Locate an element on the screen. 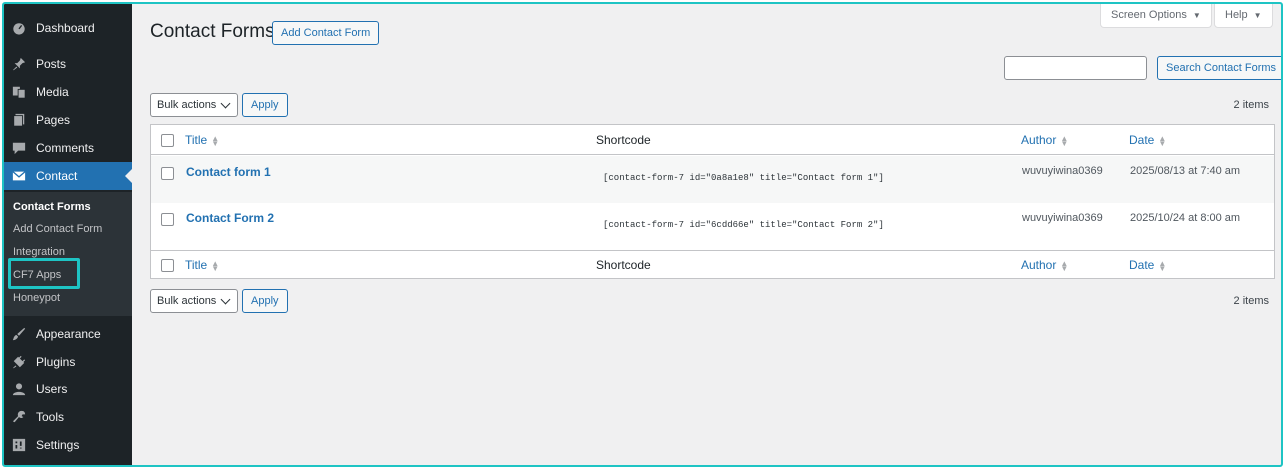 This screenshot has width=1287, height=471. pages-icon is located at coordinates (19, 120).